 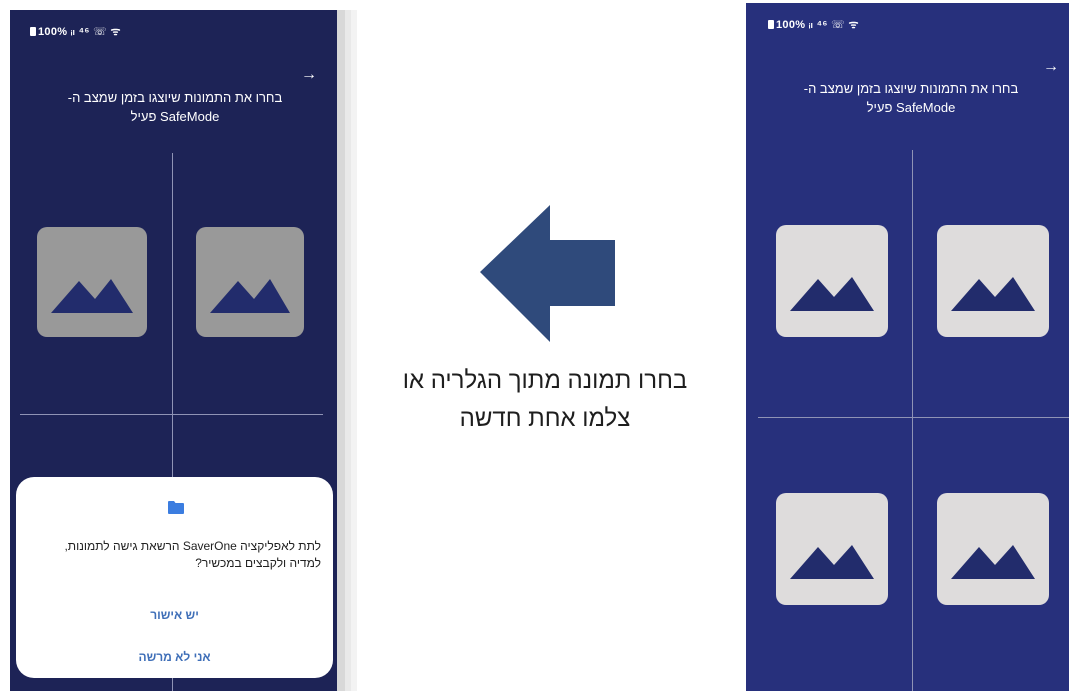 I want to click on caption-line-1: בחרו תמונה מתוך הגלריה או, so click(x=545, y=380).